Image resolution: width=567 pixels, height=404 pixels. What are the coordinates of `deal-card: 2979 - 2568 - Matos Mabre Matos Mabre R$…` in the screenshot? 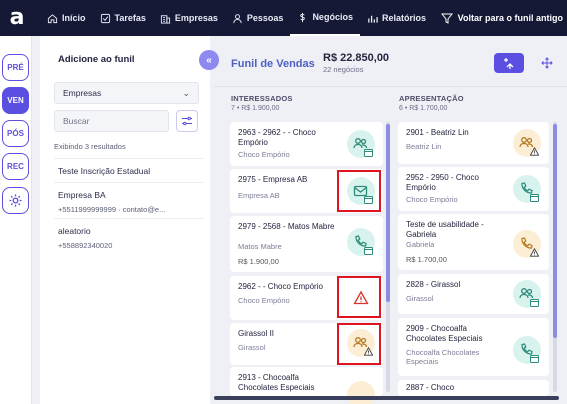 It's located at (306, 244).